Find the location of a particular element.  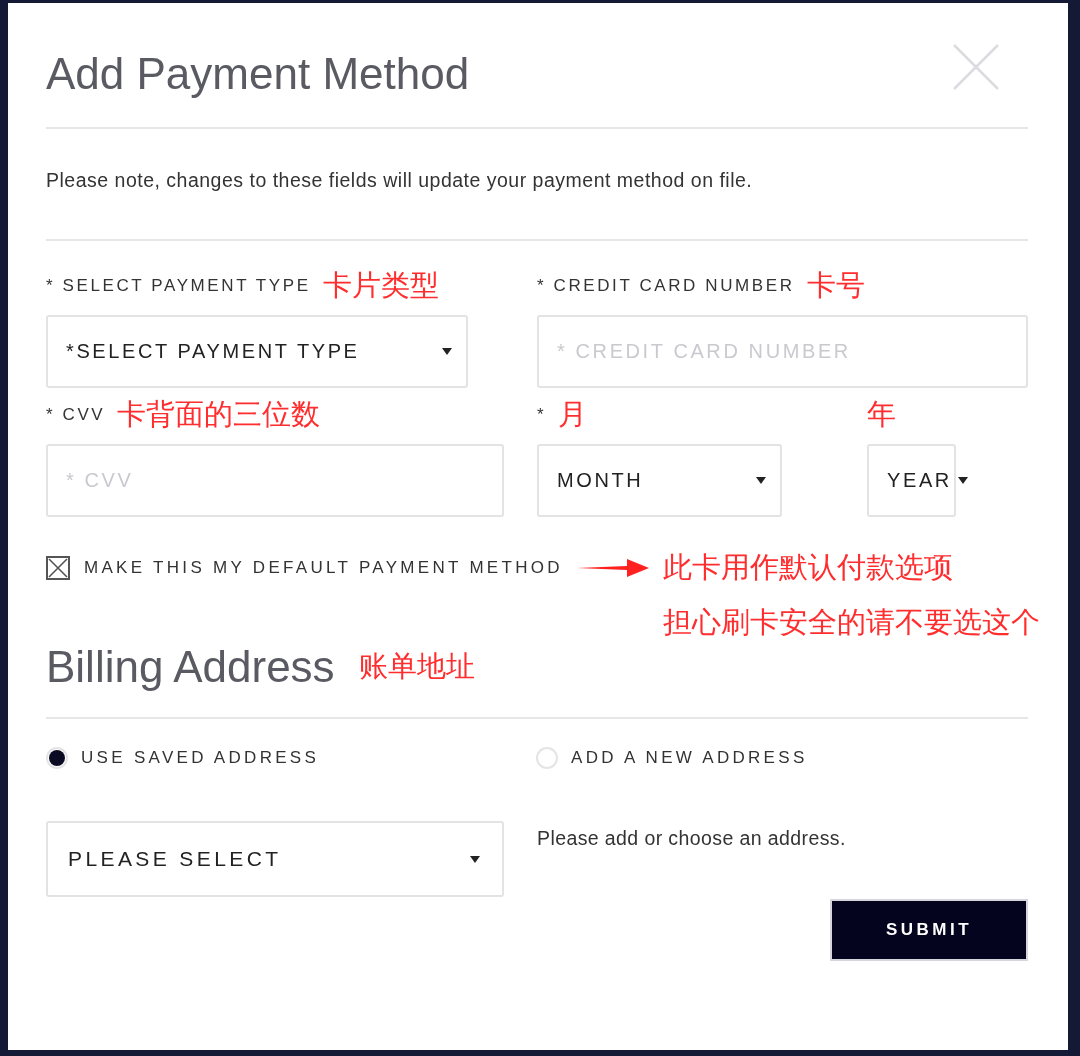

hint-text: Please add or choose an address. is located at coordinates (692, 839).